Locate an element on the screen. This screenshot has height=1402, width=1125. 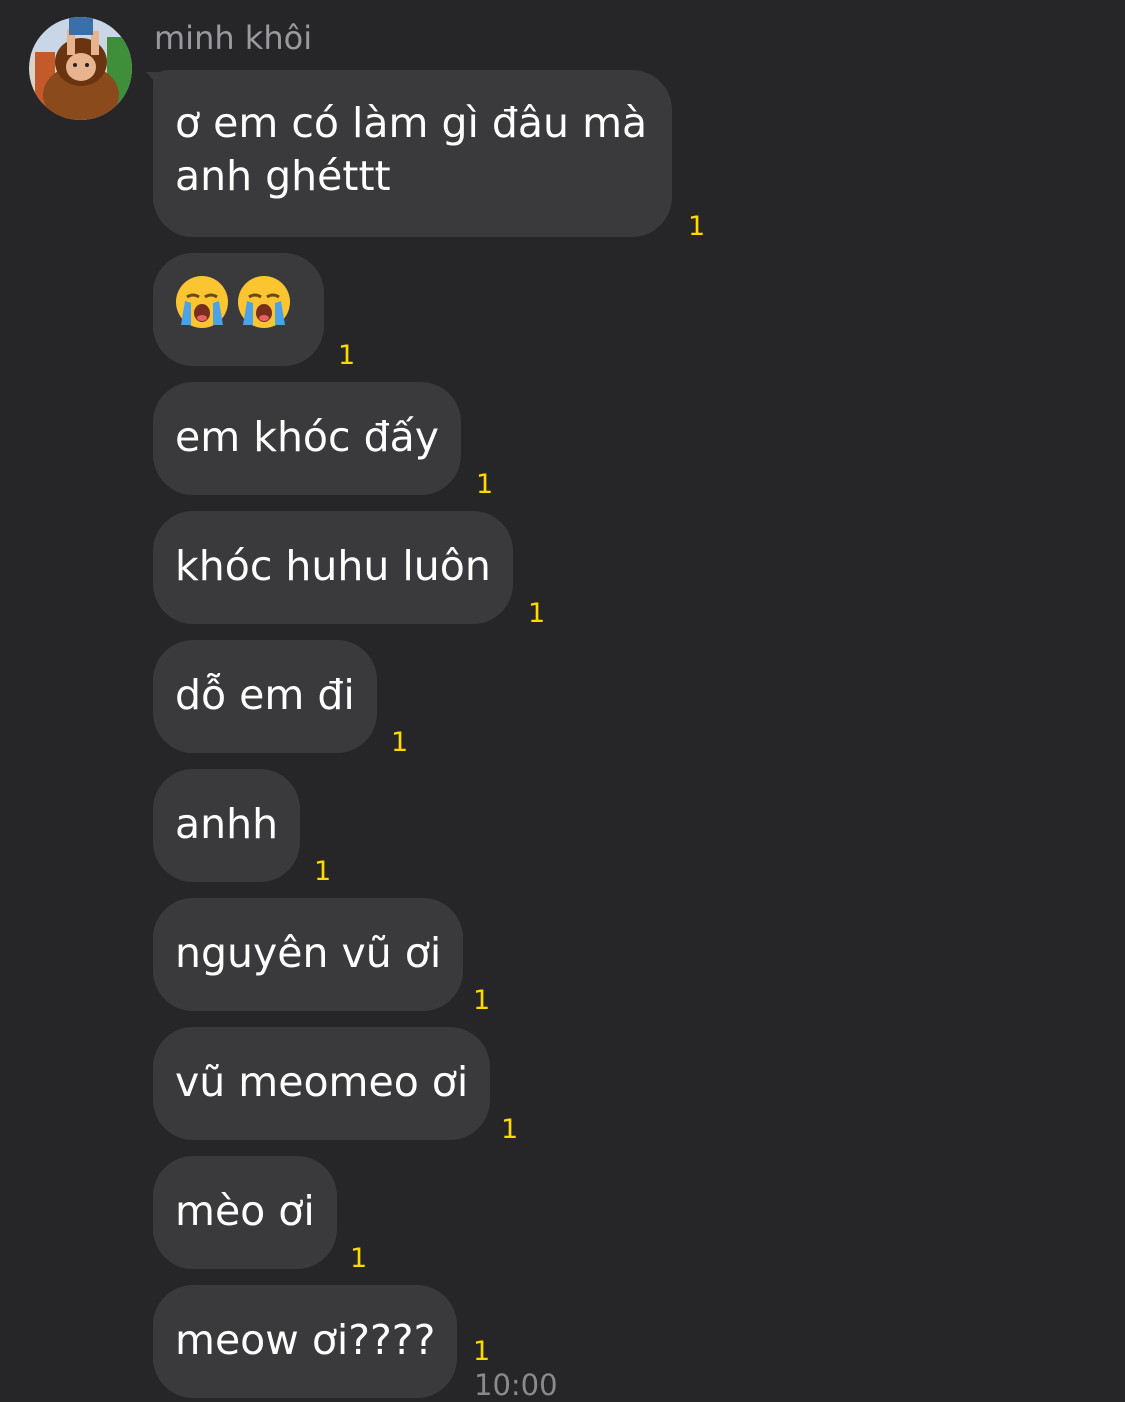
sender-avatar is located at coordinates (80, 68).